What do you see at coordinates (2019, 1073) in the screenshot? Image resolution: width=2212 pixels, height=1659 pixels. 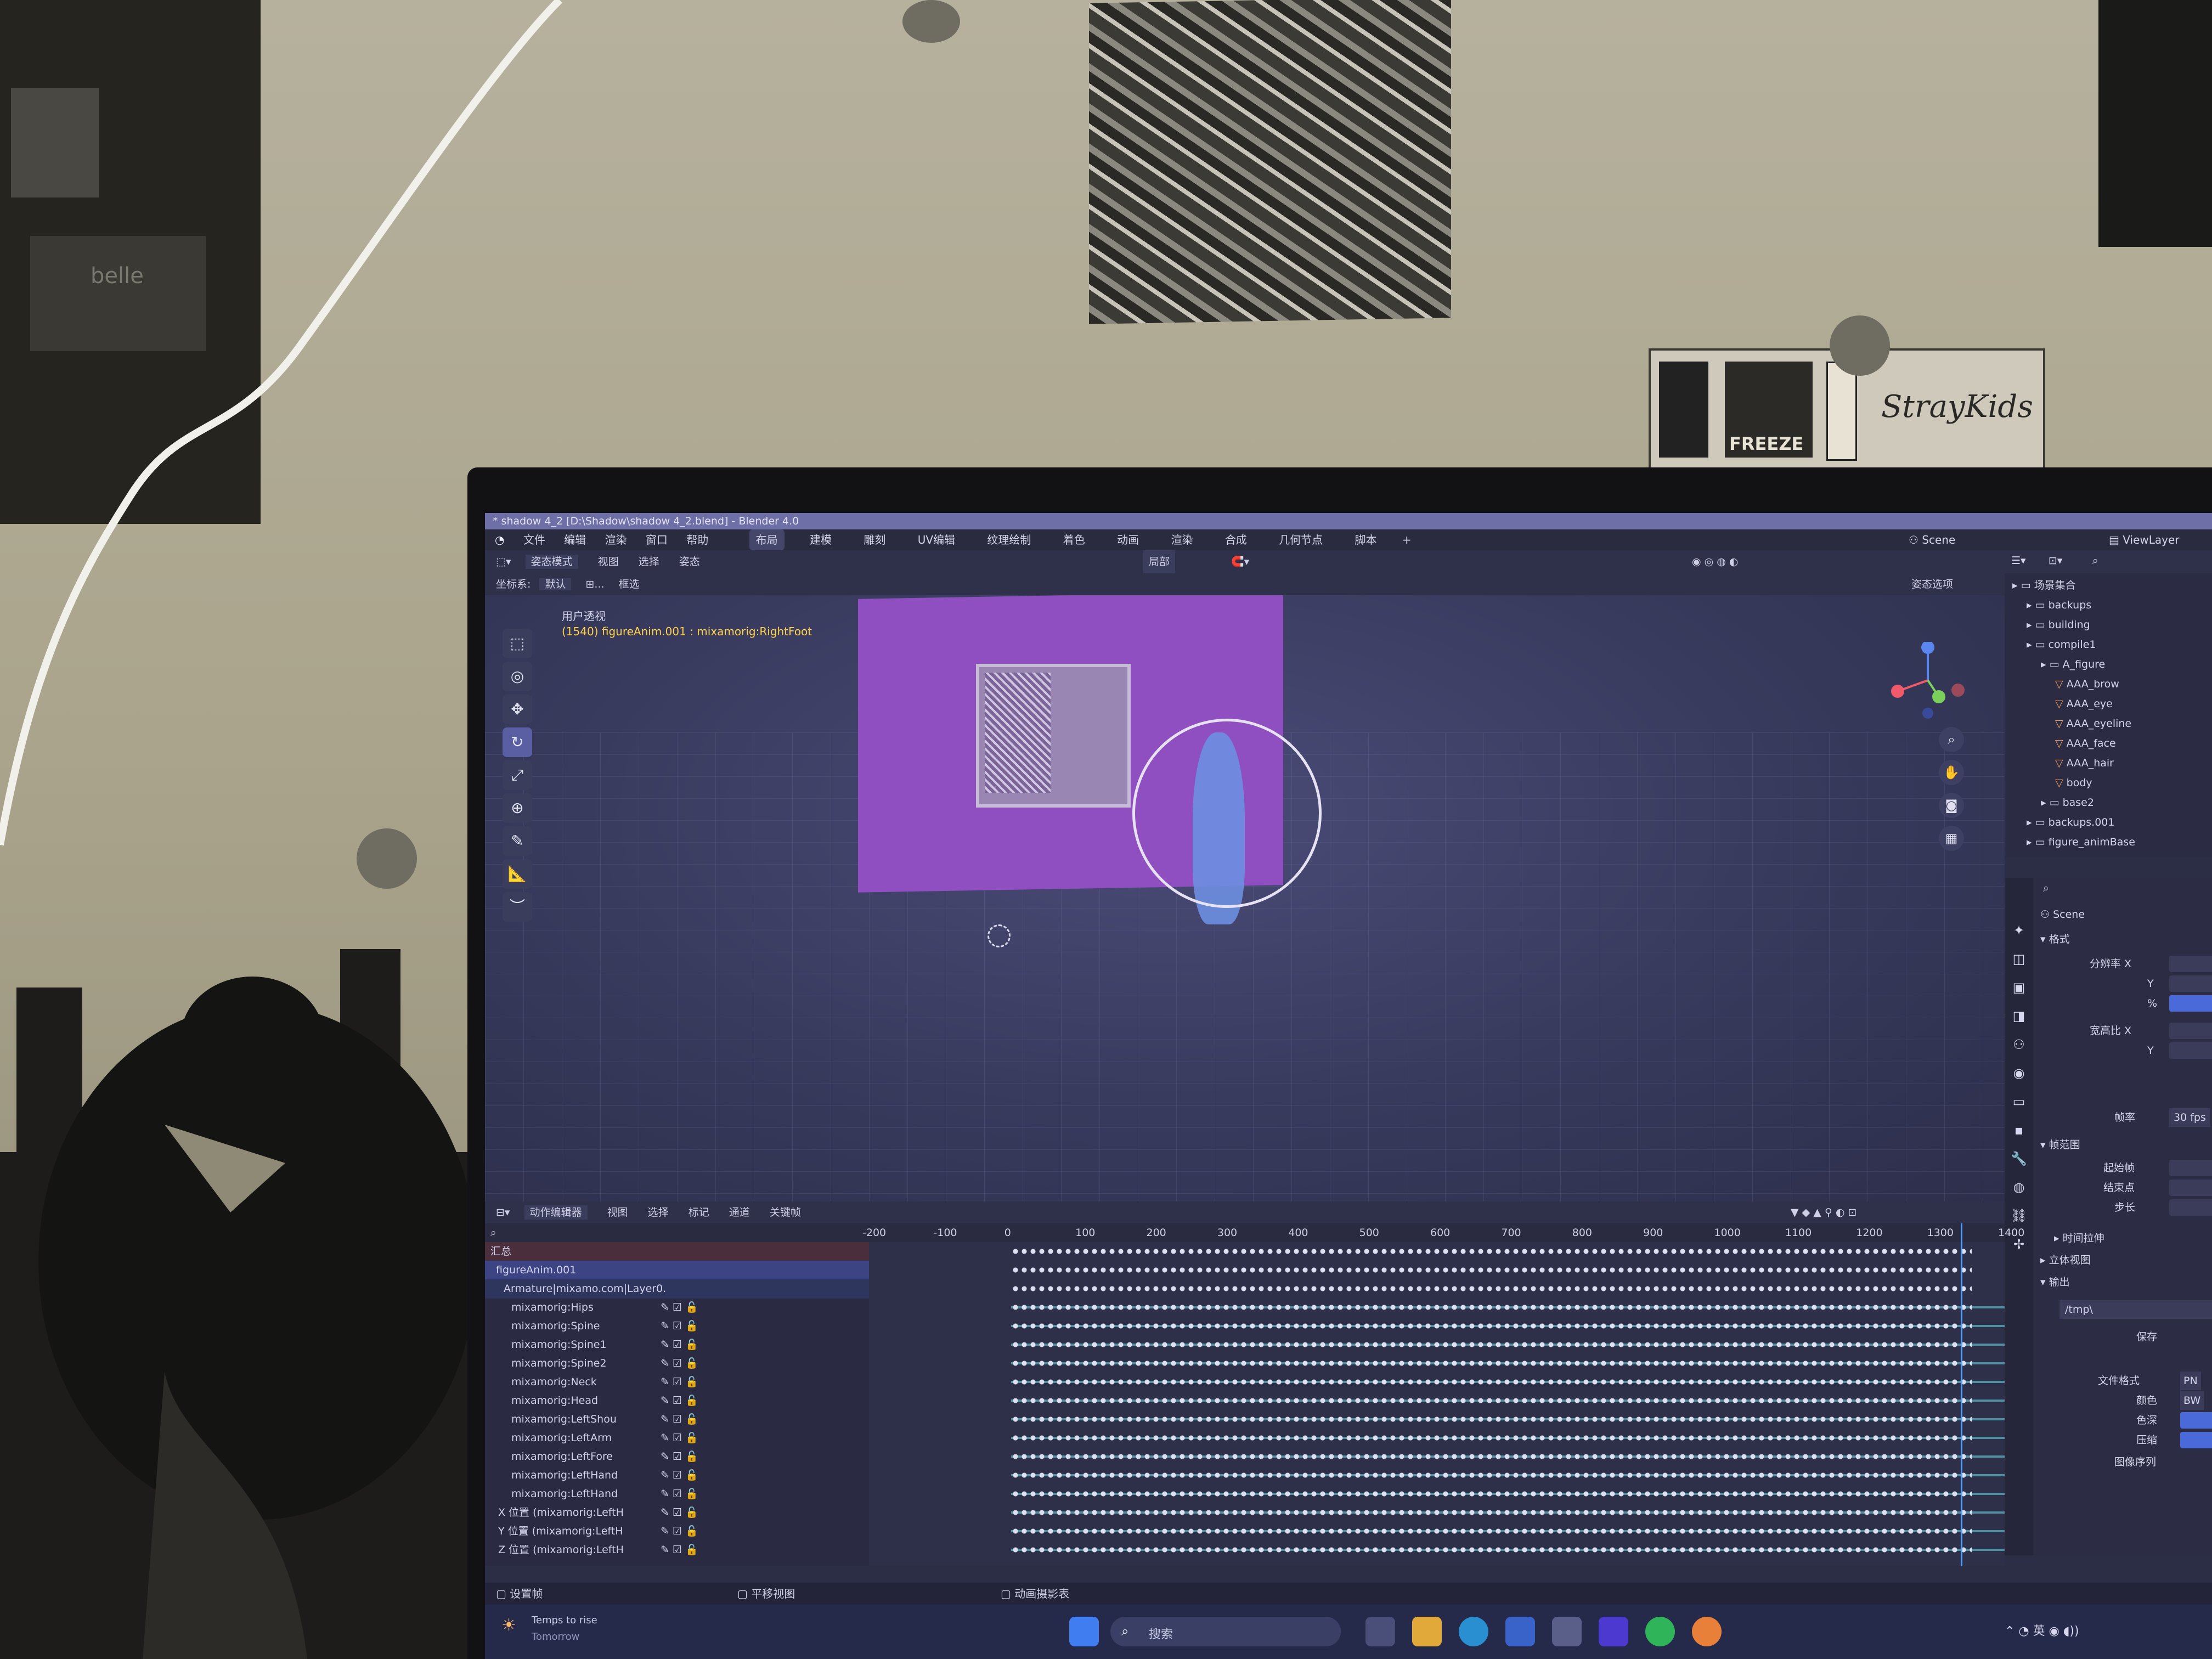 I see `world-tab-icon: ◉` at bounding box center [2019, 1073].